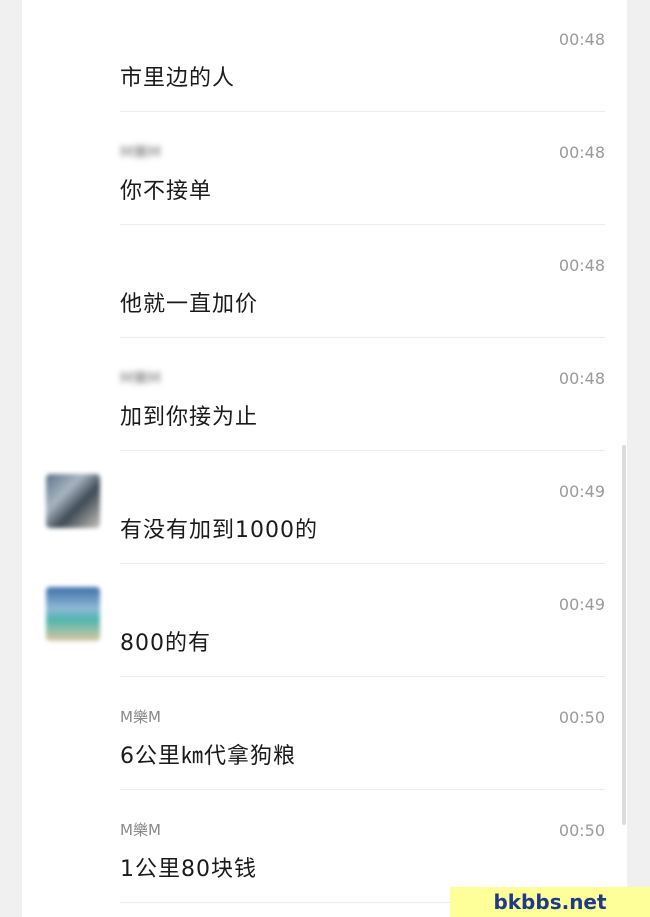  Describe the element at coordinates (324, 508) in the screenshot. I see `chat-message: 00:49 有没有加到1000的` at that location.